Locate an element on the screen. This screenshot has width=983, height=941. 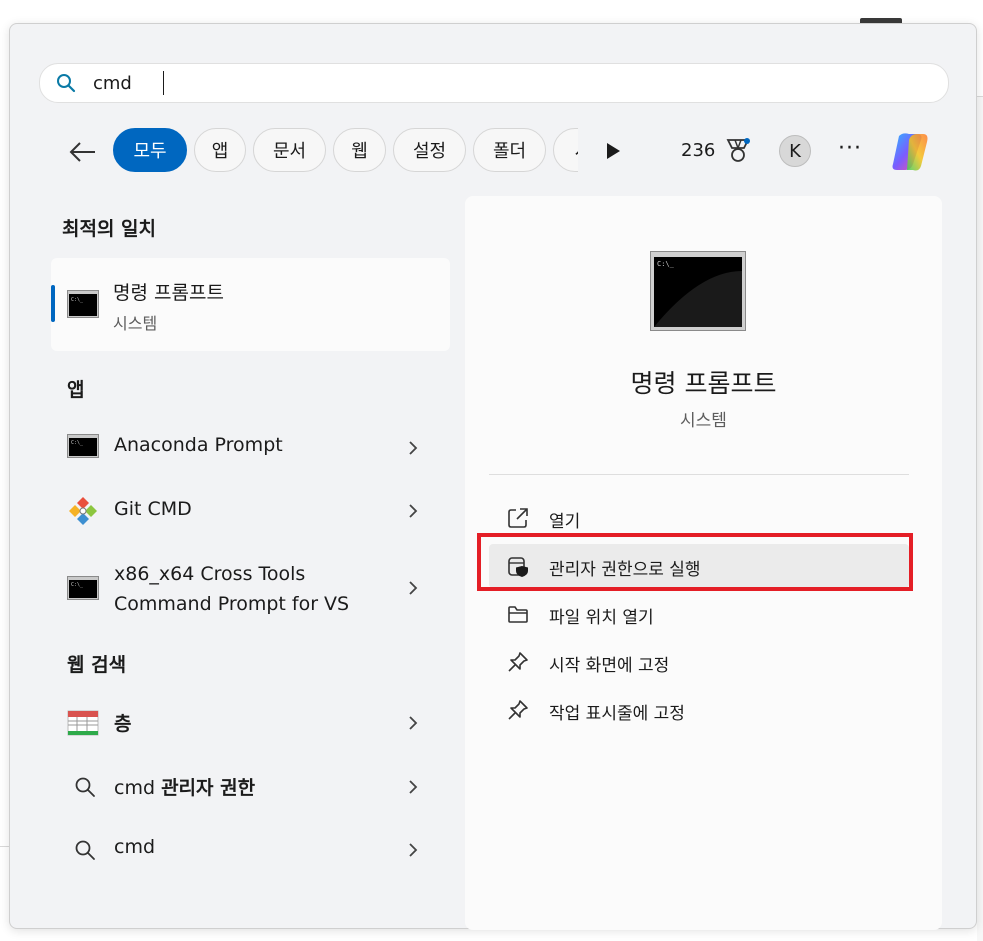
query-prefix: cmd is located at coordinates (138, 788).